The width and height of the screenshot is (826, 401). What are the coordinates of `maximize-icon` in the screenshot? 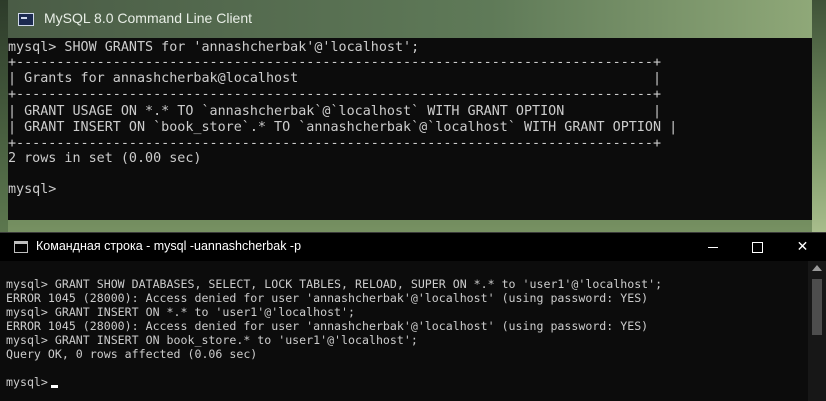 It's located at (757, 247).